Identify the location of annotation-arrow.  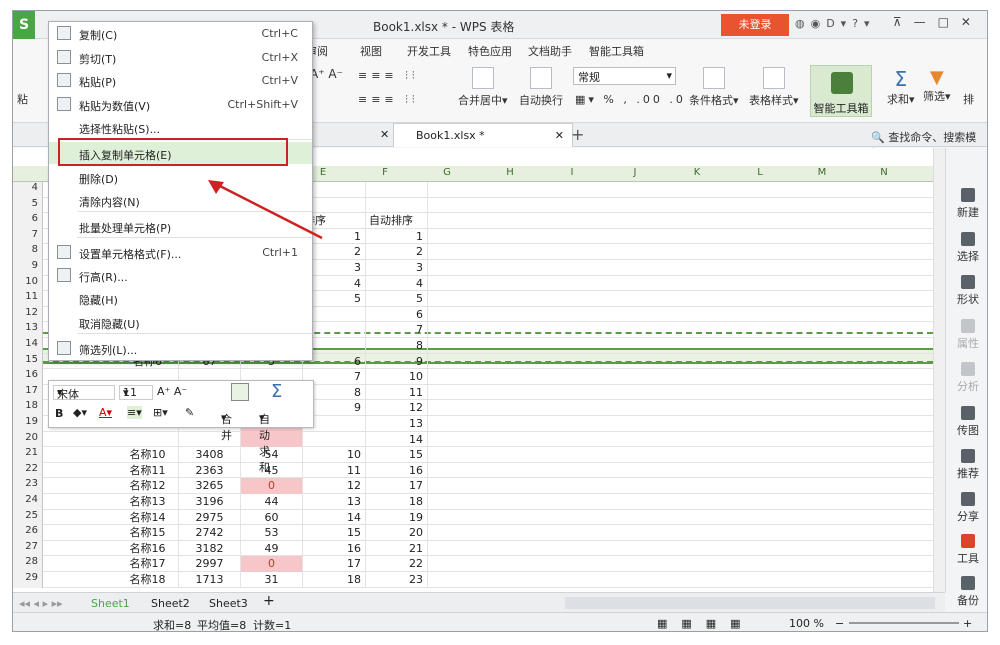
(265, 210).